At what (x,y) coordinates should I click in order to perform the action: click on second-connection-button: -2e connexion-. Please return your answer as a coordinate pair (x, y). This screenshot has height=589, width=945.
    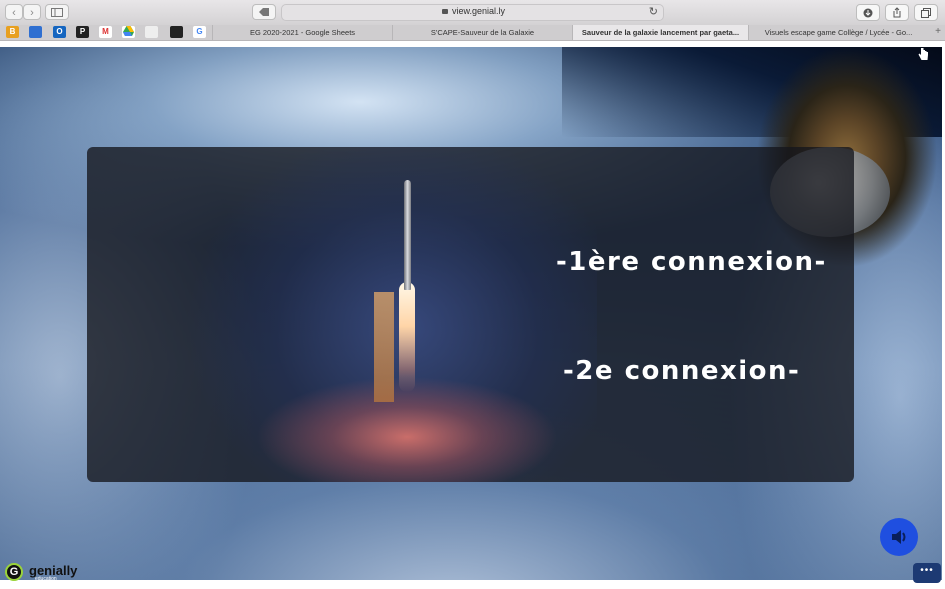
    Looking at the image, I should click on (681, 371).